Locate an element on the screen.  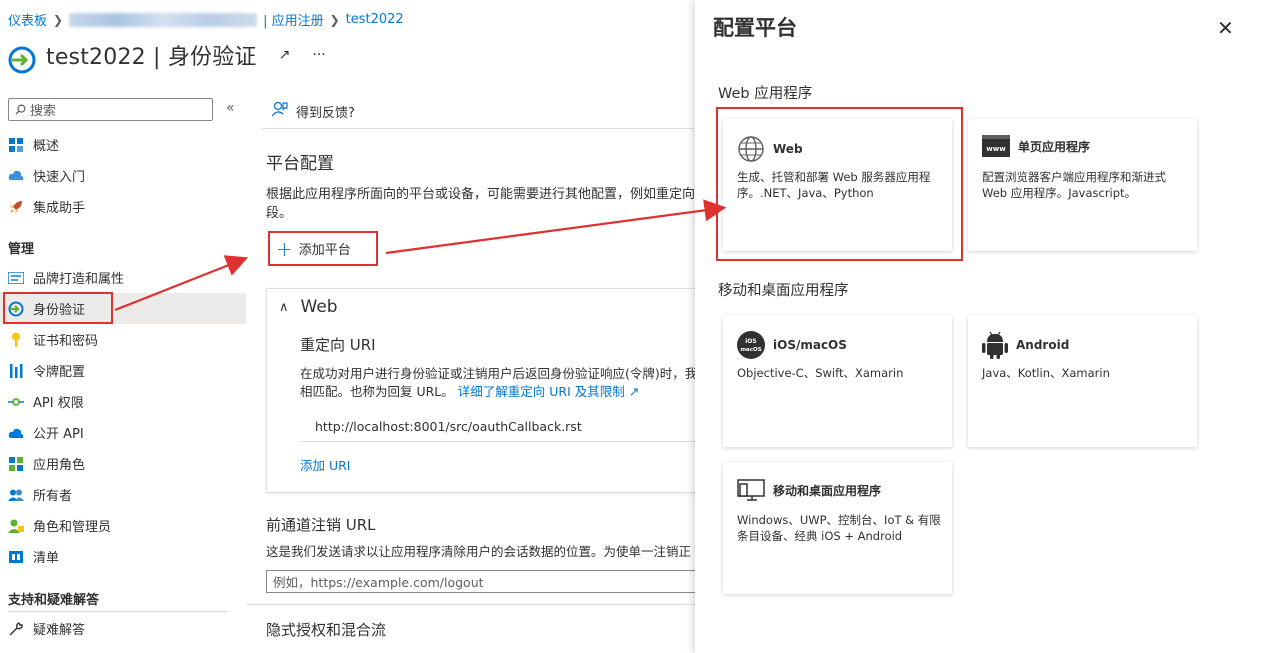
users-icon is located at coordinates (16, 495).